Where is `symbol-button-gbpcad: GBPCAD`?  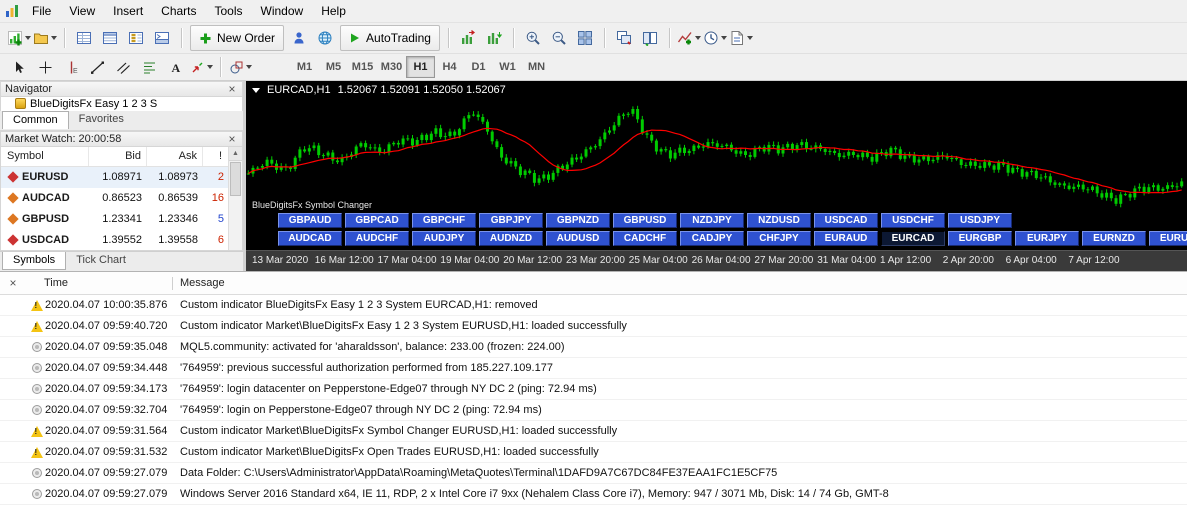 symbol-button-gbpcad: GBPCAD is located at coordinates (377, 220).